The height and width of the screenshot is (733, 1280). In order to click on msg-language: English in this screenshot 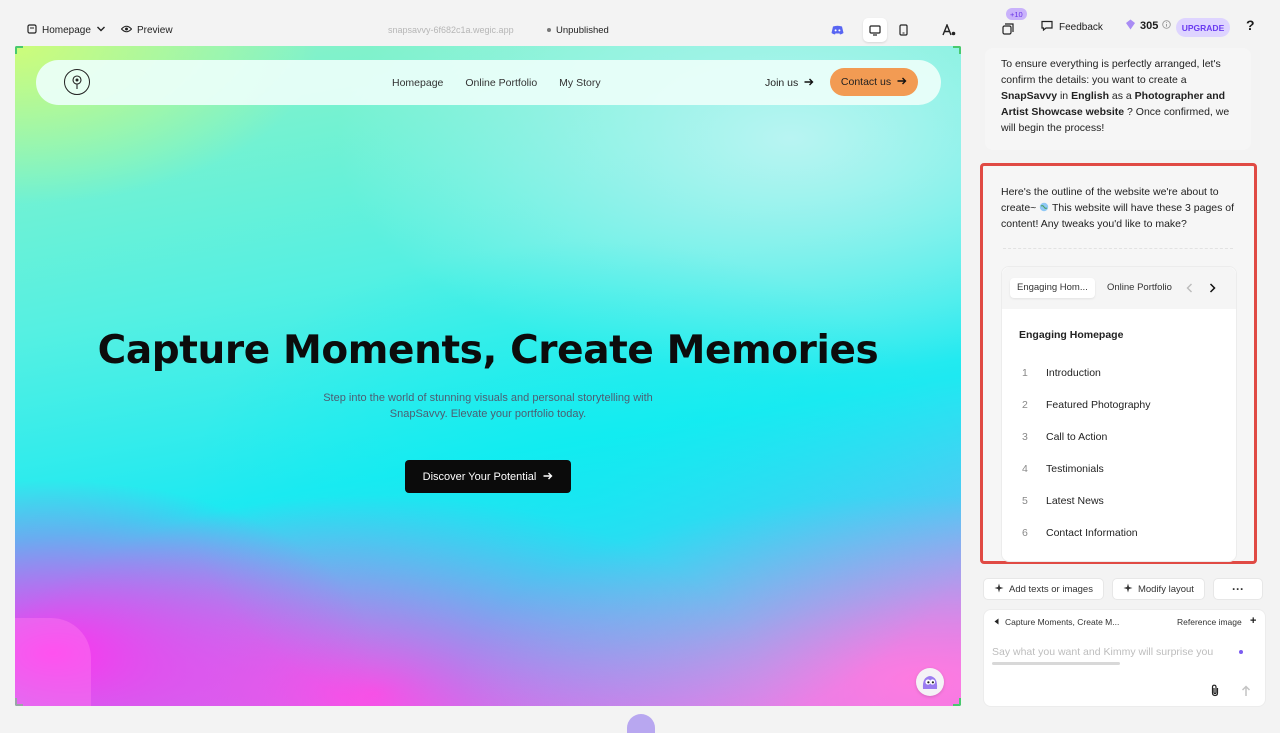, I will do `click(1090, 96)`.